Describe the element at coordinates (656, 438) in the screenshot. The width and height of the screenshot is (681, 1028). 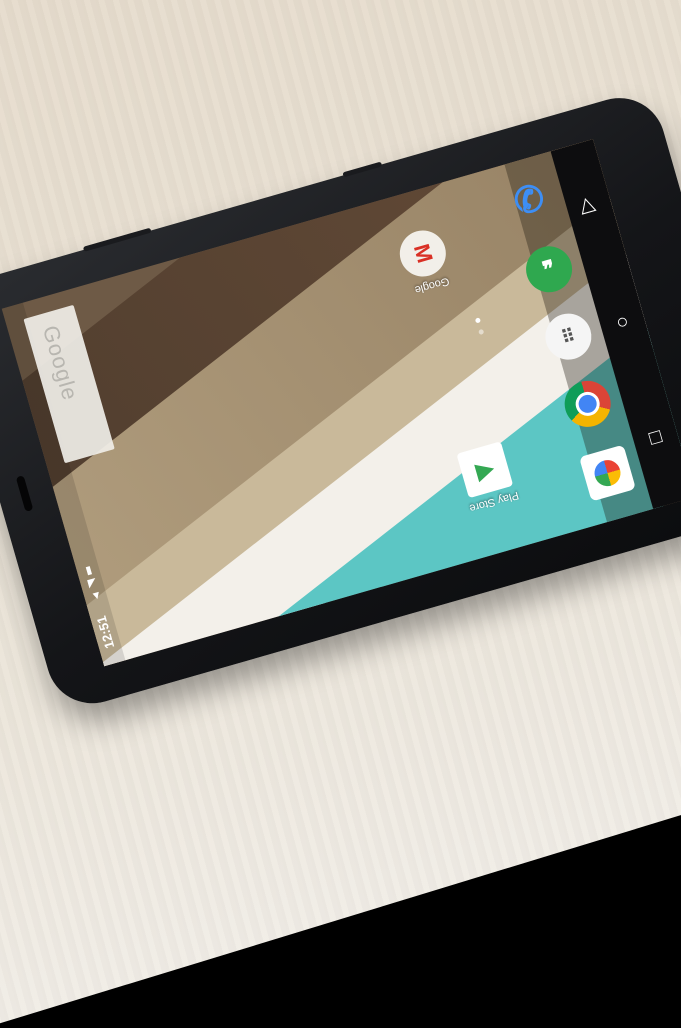
I see `recents-icon: □` at that location.